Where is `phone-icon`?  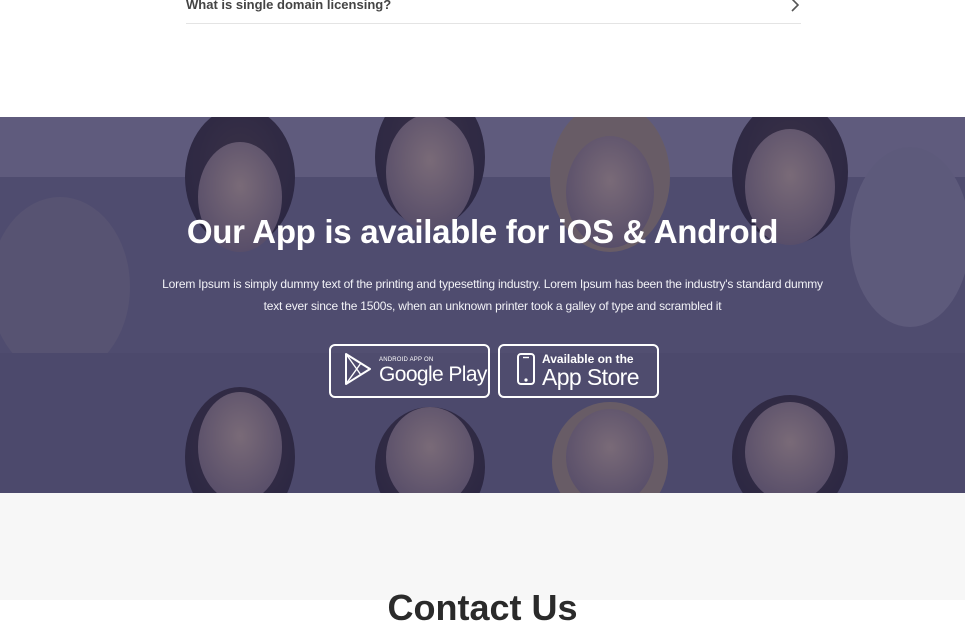 phone-icon is located at coordinates (526, 371).